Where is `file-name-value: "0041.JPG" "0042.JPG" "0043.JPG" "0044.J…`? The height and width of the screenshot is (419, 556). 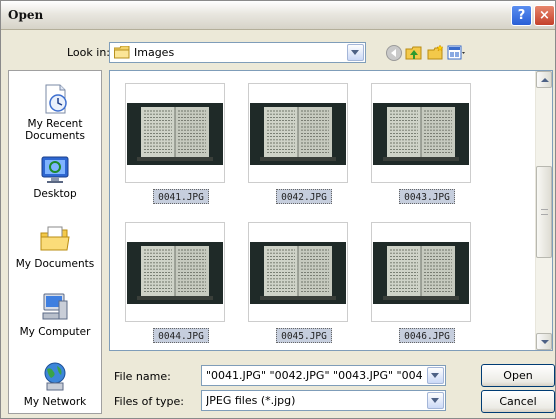
file-name-value: "0041.JPG" "0042.JPG" "0043.JPG" "0044.J… is located at coordinates (314, 375).